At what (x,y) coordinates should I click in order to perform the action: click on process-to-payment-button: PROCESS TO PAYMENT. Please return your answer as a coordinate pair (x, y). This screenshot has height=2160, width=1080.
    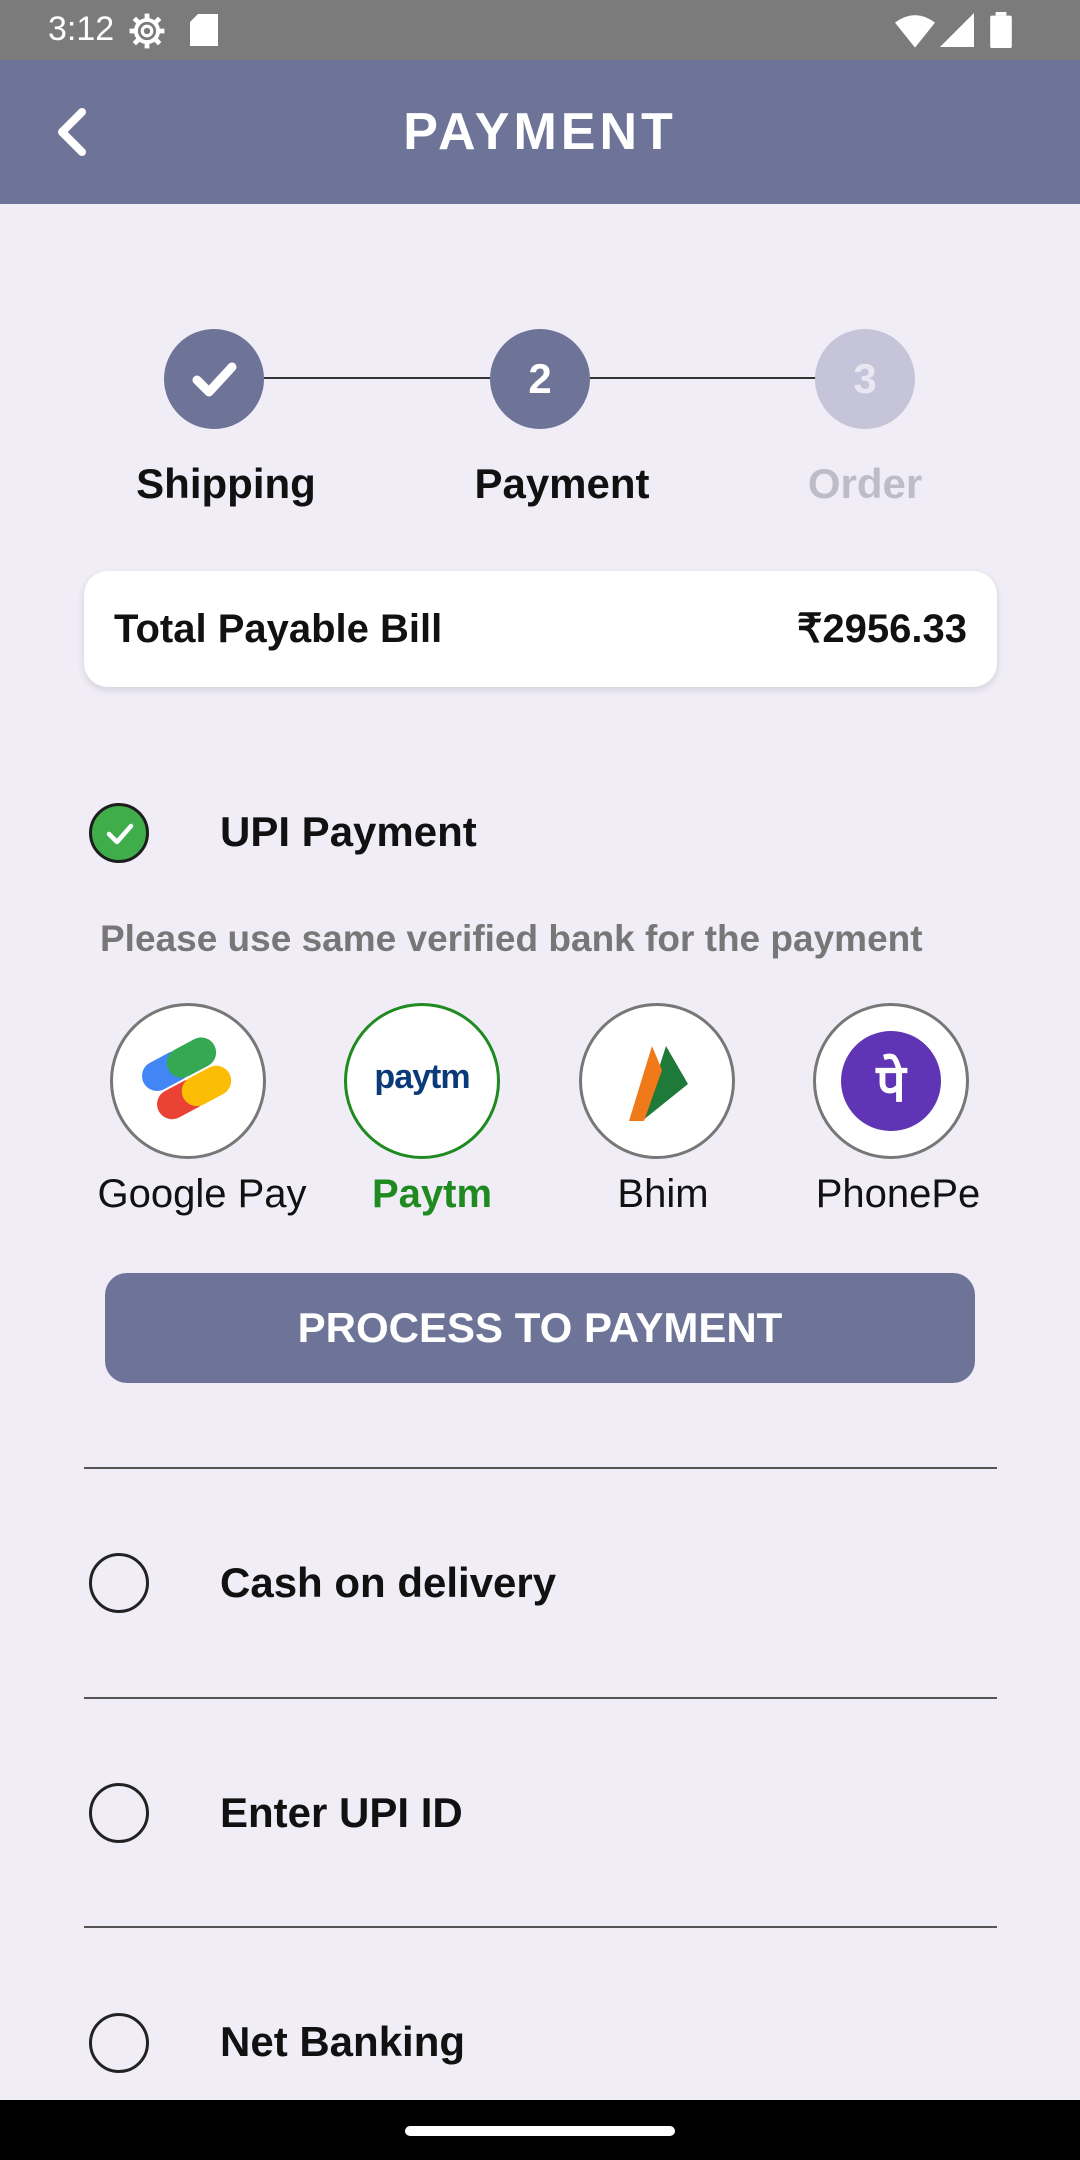
    Looking at the image, I should click on (540, 1328).